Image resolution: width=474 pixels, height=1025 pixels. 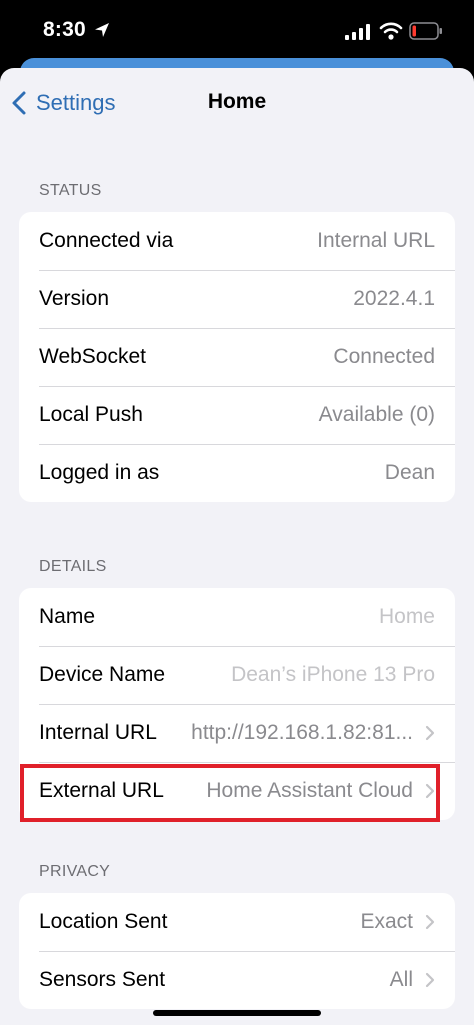 I want to click on privacy-row-sensors-sent: Sensors Sent All, so click(x=237, y=980).